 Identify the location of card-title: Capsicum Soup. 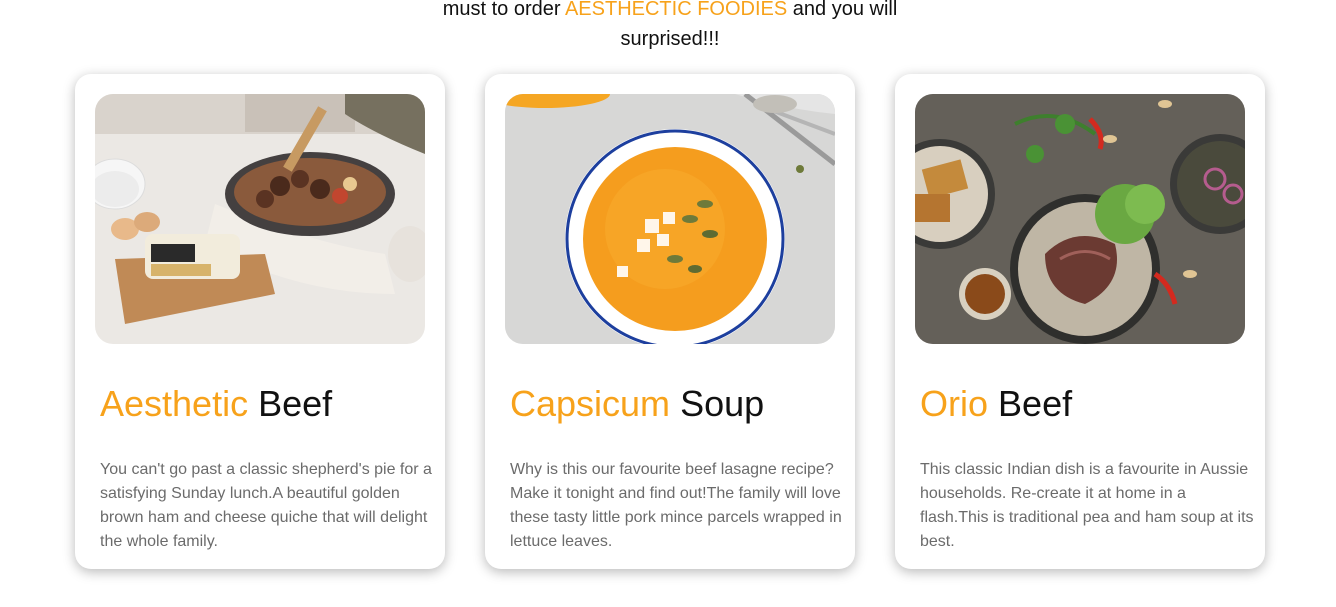
(637, 404).